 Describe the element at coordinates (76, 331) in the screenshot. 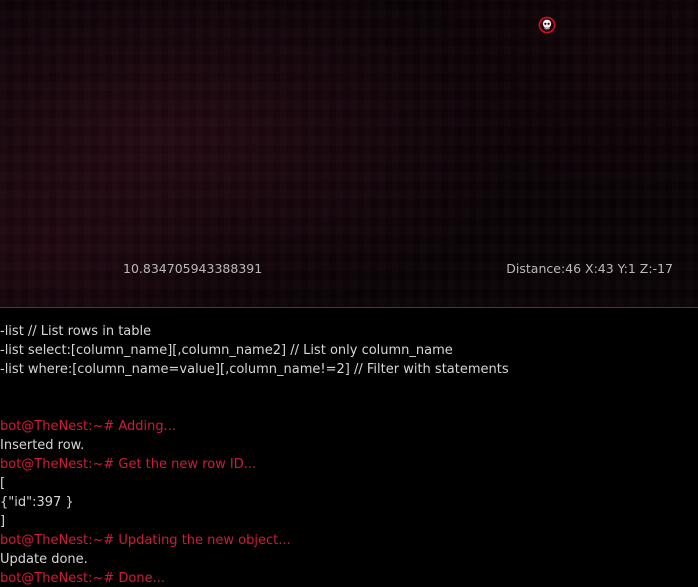

I see `console-output-line: -list // List rows in table` at that location.